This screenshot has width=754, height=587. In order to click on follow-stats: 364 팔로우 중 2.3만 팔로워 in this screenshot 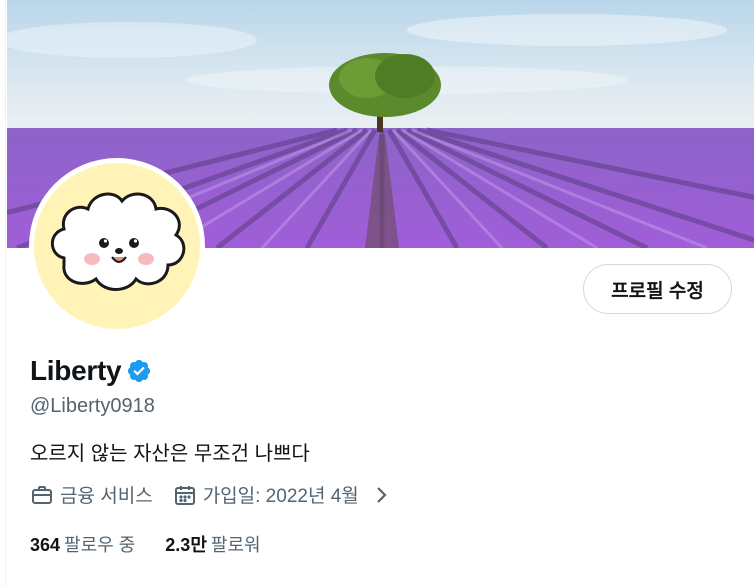, I will do `click(160, 544)`.